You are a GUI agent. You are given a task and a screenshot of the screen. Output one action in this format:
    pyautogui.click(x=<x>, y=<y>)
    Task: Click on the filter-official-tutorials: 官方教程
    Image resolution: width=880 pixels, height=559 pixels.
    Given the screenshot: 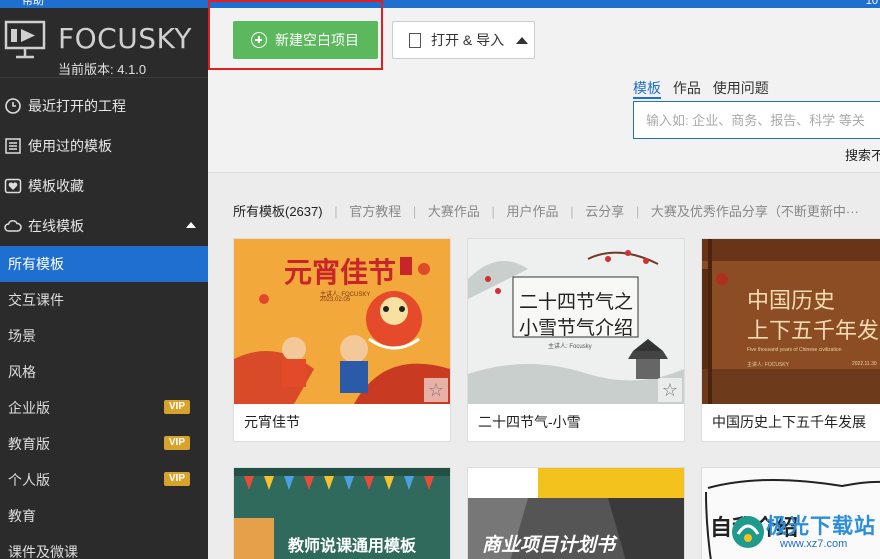 What is the action you would take?
    pyautogui.click(x=375, y=211)
    